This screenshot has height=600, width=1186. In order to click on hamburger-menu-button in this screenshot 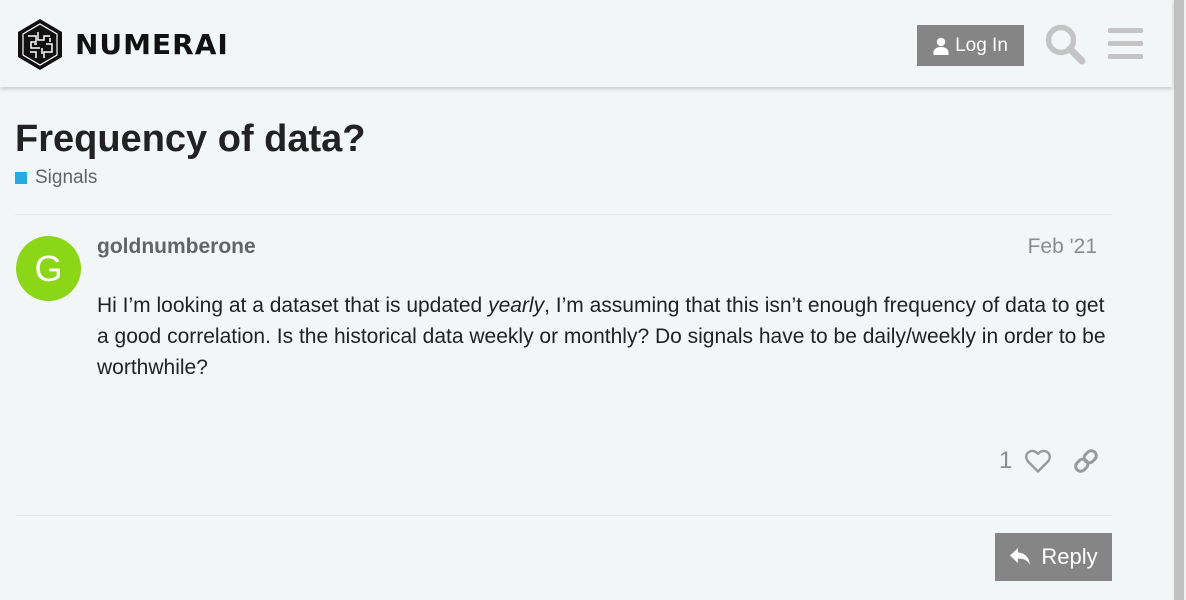, I will do `click(1126, 44)`.